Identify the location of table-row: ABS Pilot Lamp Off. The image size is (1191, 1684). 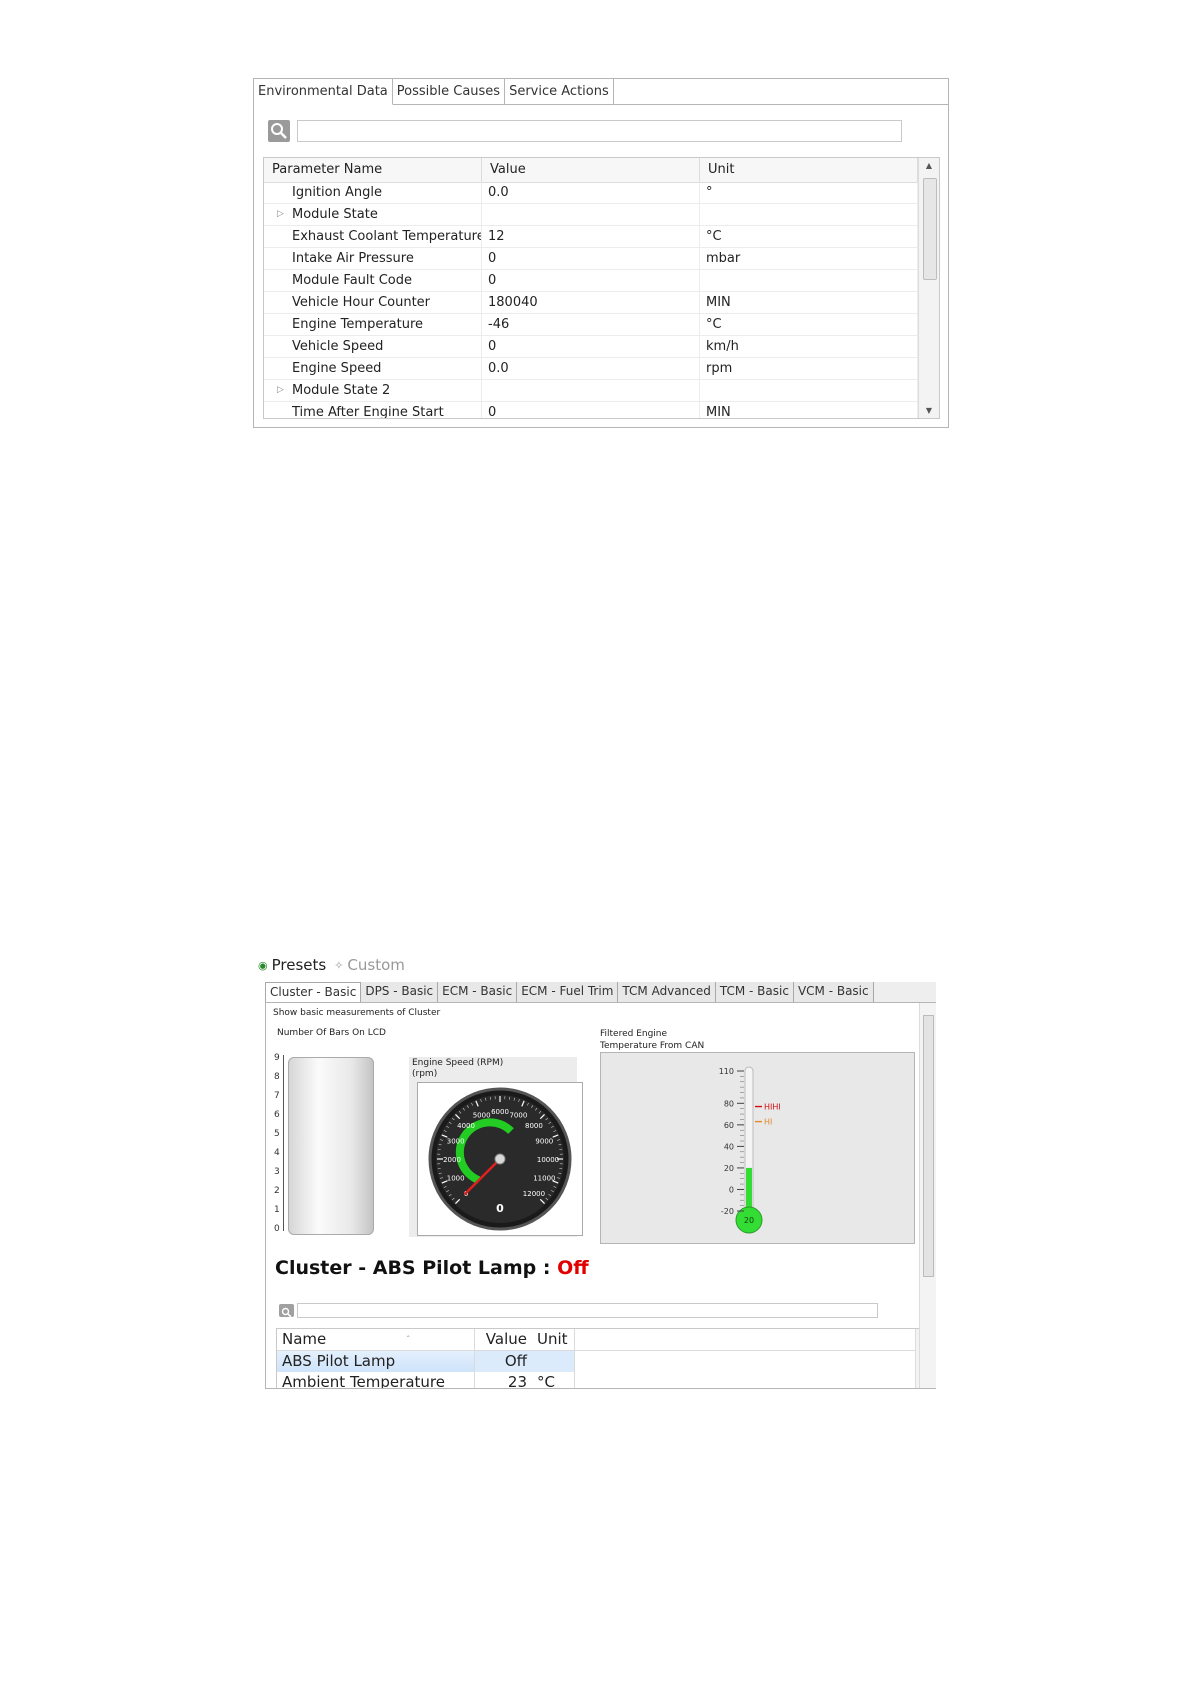
(604, 1361).